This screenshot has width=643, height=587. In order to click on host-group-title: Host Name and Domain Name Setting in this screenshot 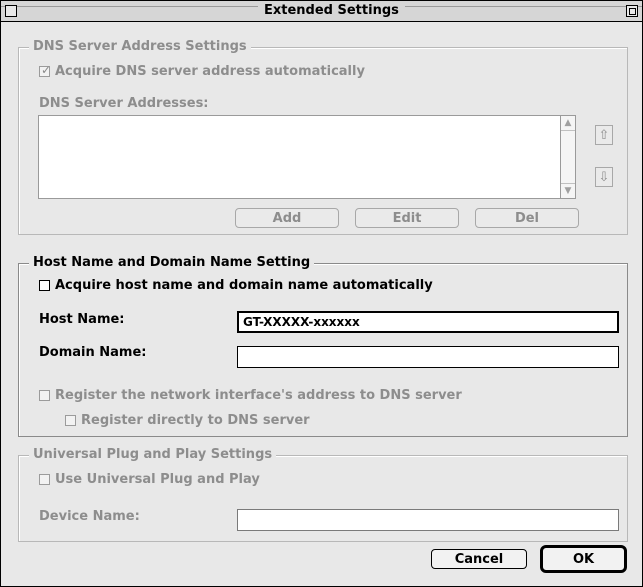, I will do `click(172, 263)`.